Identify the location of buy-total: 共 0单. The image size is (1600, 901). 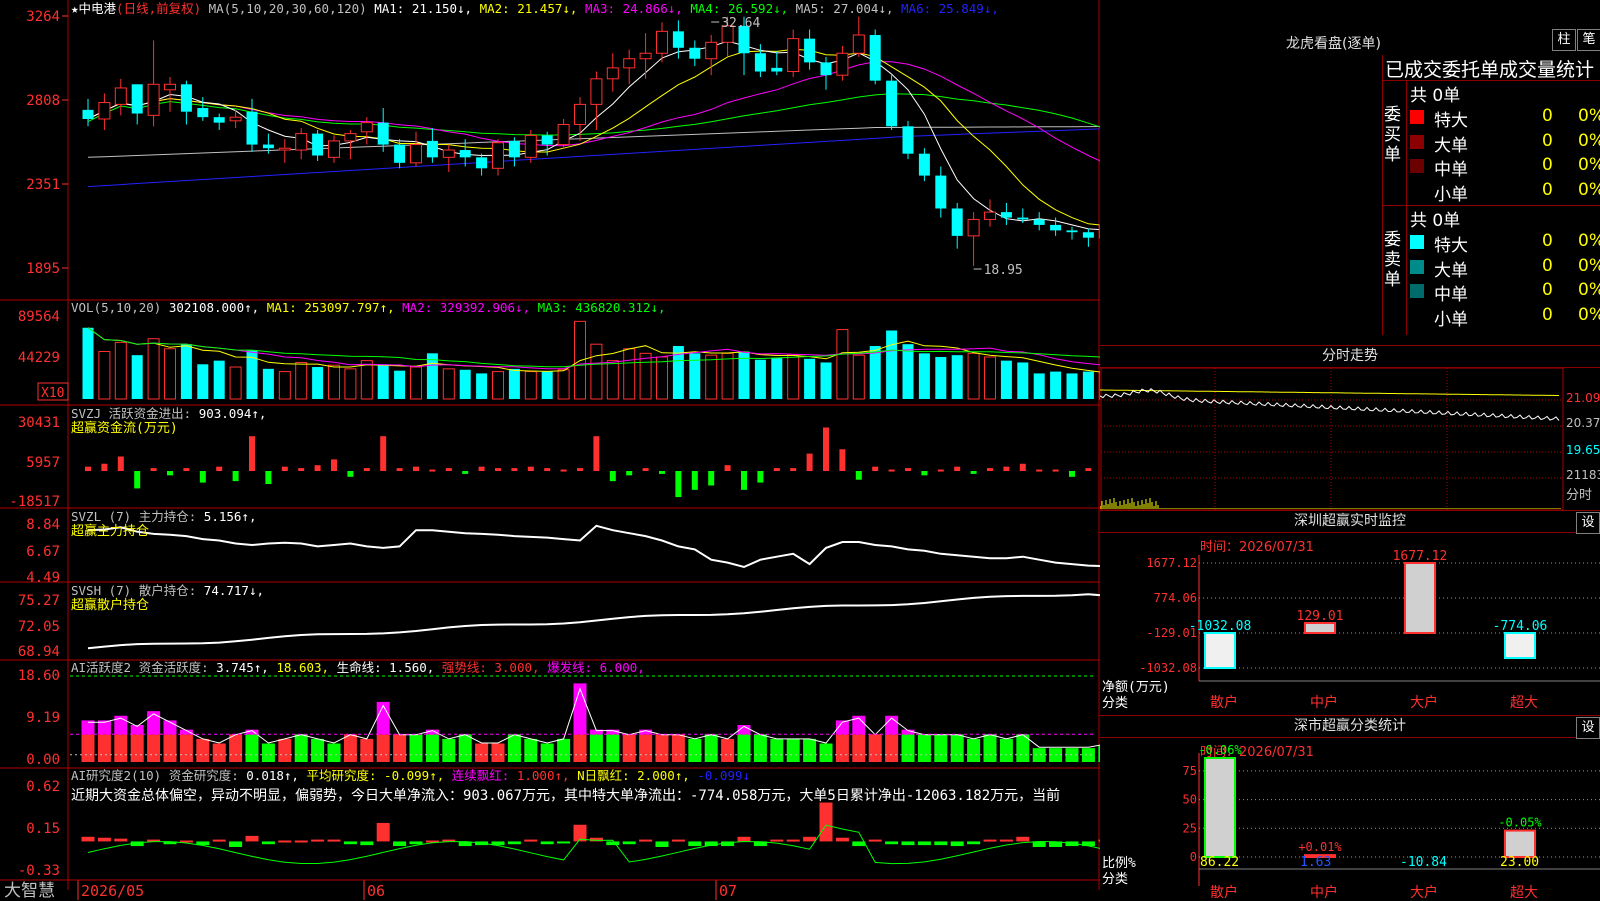
(1435, 96).